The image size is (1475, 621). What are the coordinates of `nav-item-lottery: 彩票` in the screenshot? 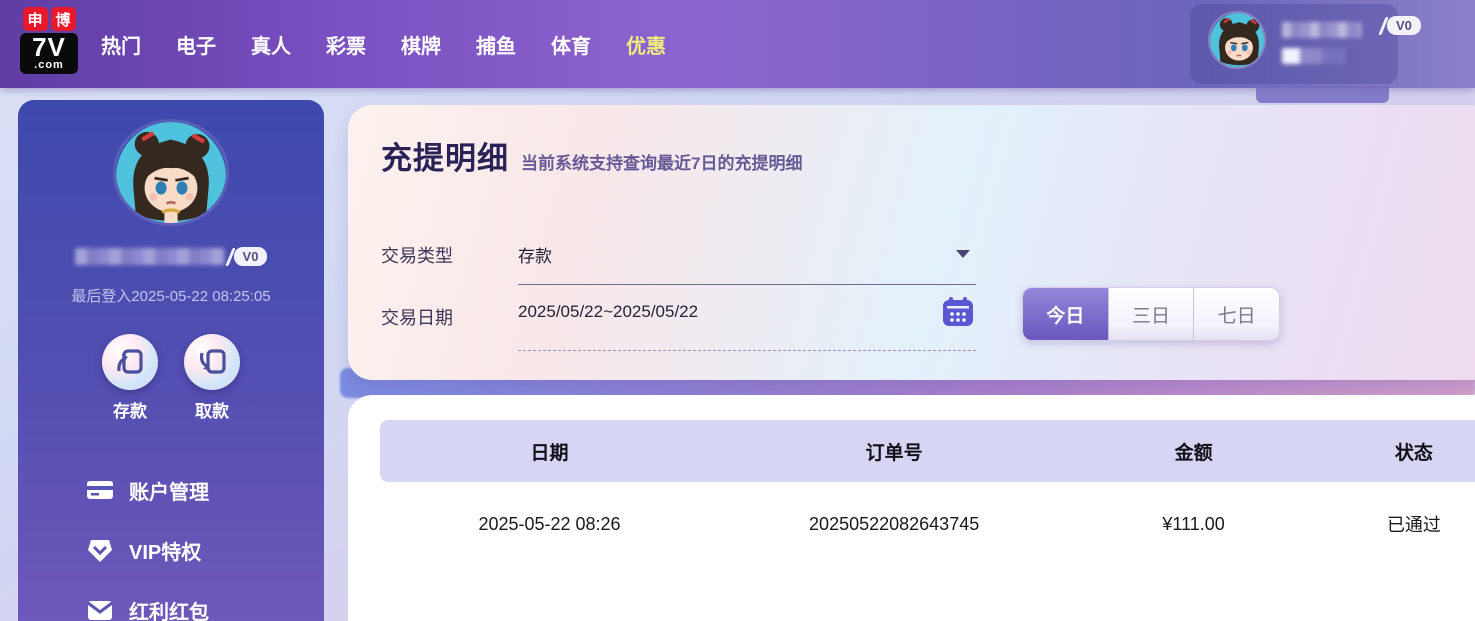 It's located at (346, 44).